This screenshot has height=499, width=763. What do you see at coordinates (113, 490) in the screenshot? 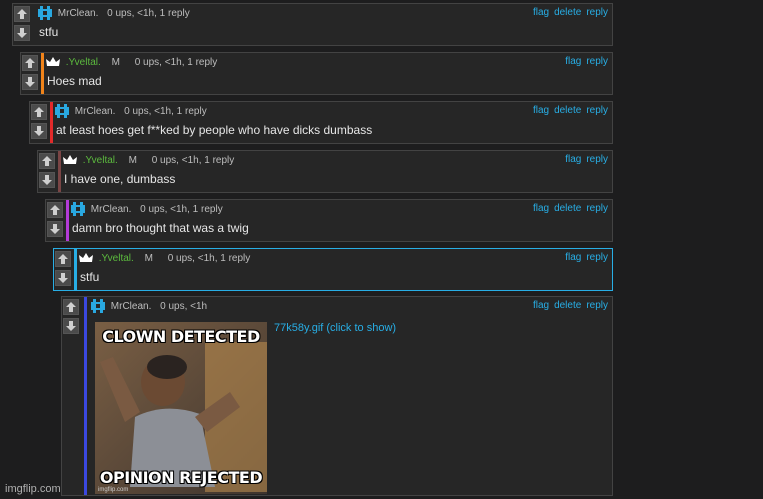
I see `meme-watermark: imgflip.com` at bounding box center [113, 490].